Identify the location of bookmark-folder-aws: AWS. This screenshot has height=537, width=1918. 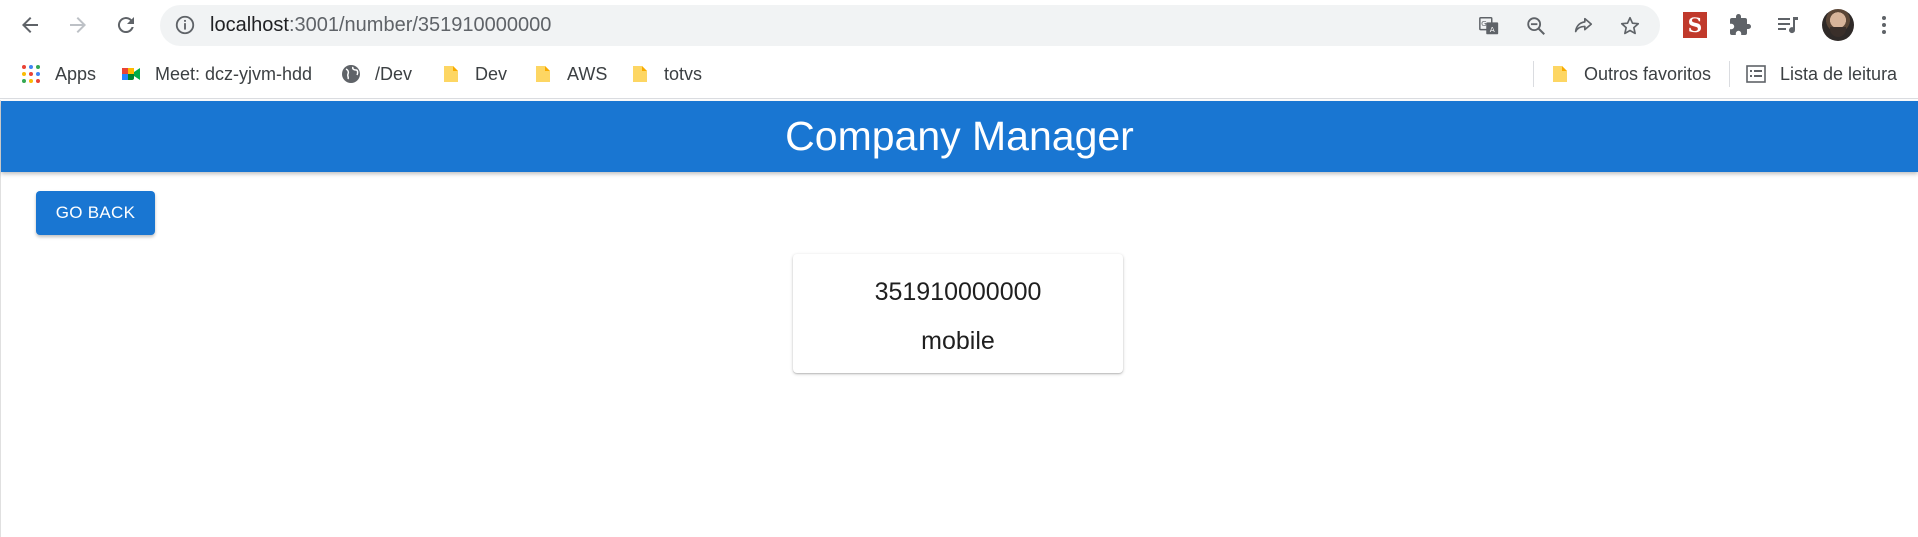
(570, 74).